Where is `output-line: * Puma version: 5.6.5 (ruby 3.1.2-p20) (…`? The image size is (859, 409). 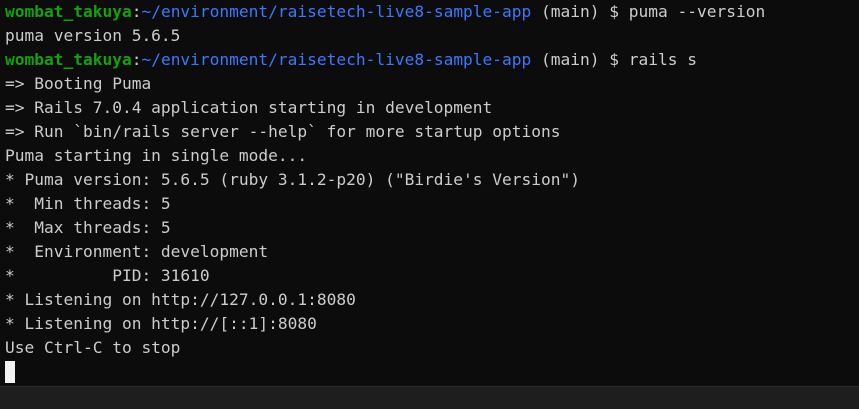 output-line: * Puma version: 5.6.5 (ruby 3.1.2-p20) (… is located at coordinates (292, 179).